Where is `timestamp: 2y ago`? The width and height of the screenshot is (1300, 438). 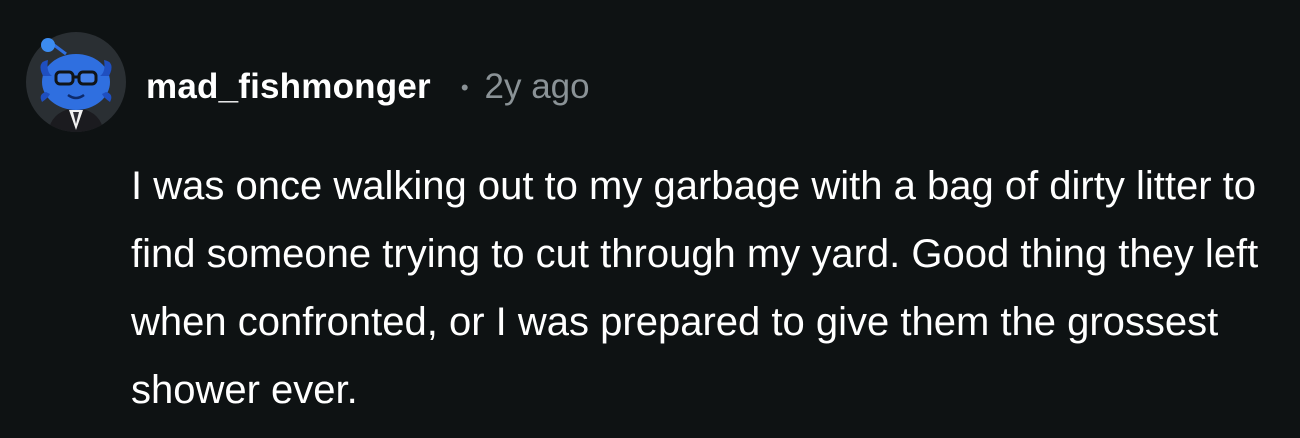
timestamp: 2y ago is located at coordinates (537, 87).